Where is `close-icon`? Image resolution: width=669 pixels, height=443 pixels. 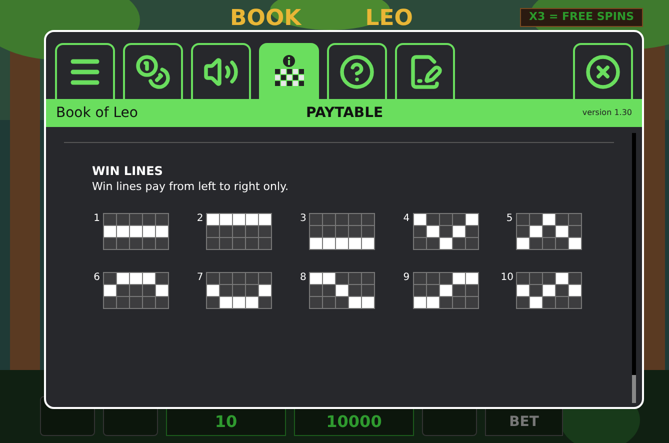
close-icon is located at coordinates (603, 72).